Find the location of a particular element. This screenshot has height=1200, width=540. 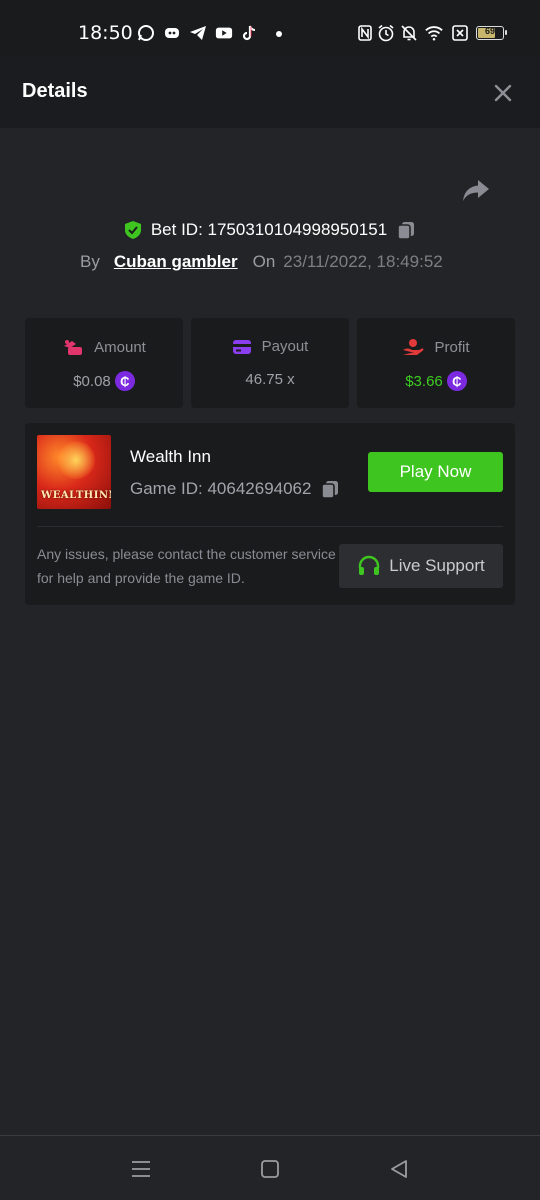

payout-card: Payout 46.75 x is located at coordinates (270, 363).